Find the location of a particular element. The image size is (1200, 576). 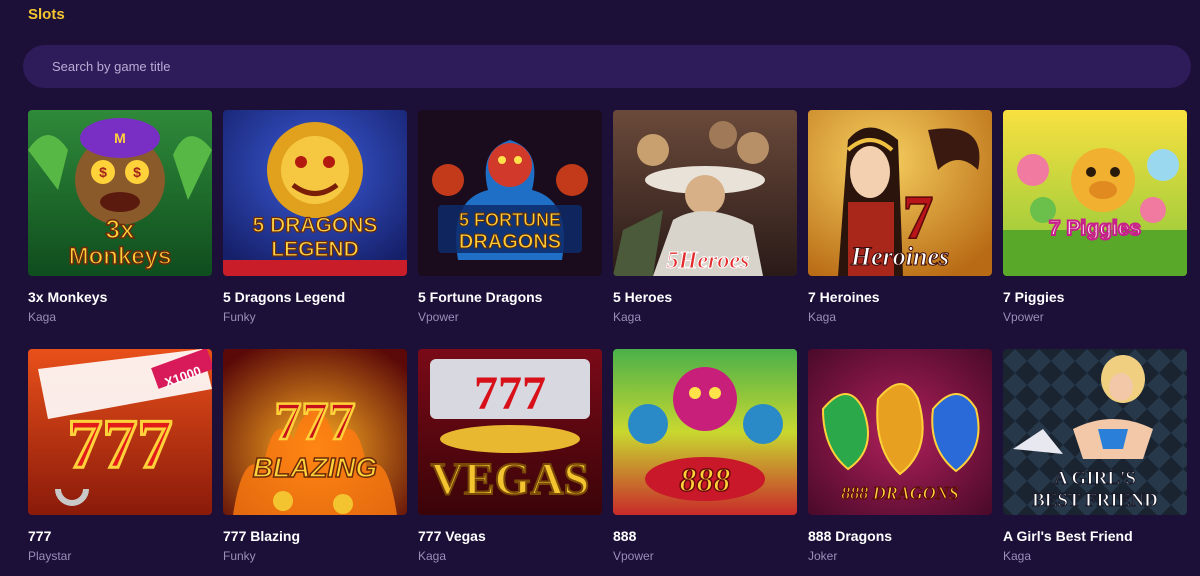

game-thumbnail: M $ $ 3x Monkeys is located at coordinates (120, 193).